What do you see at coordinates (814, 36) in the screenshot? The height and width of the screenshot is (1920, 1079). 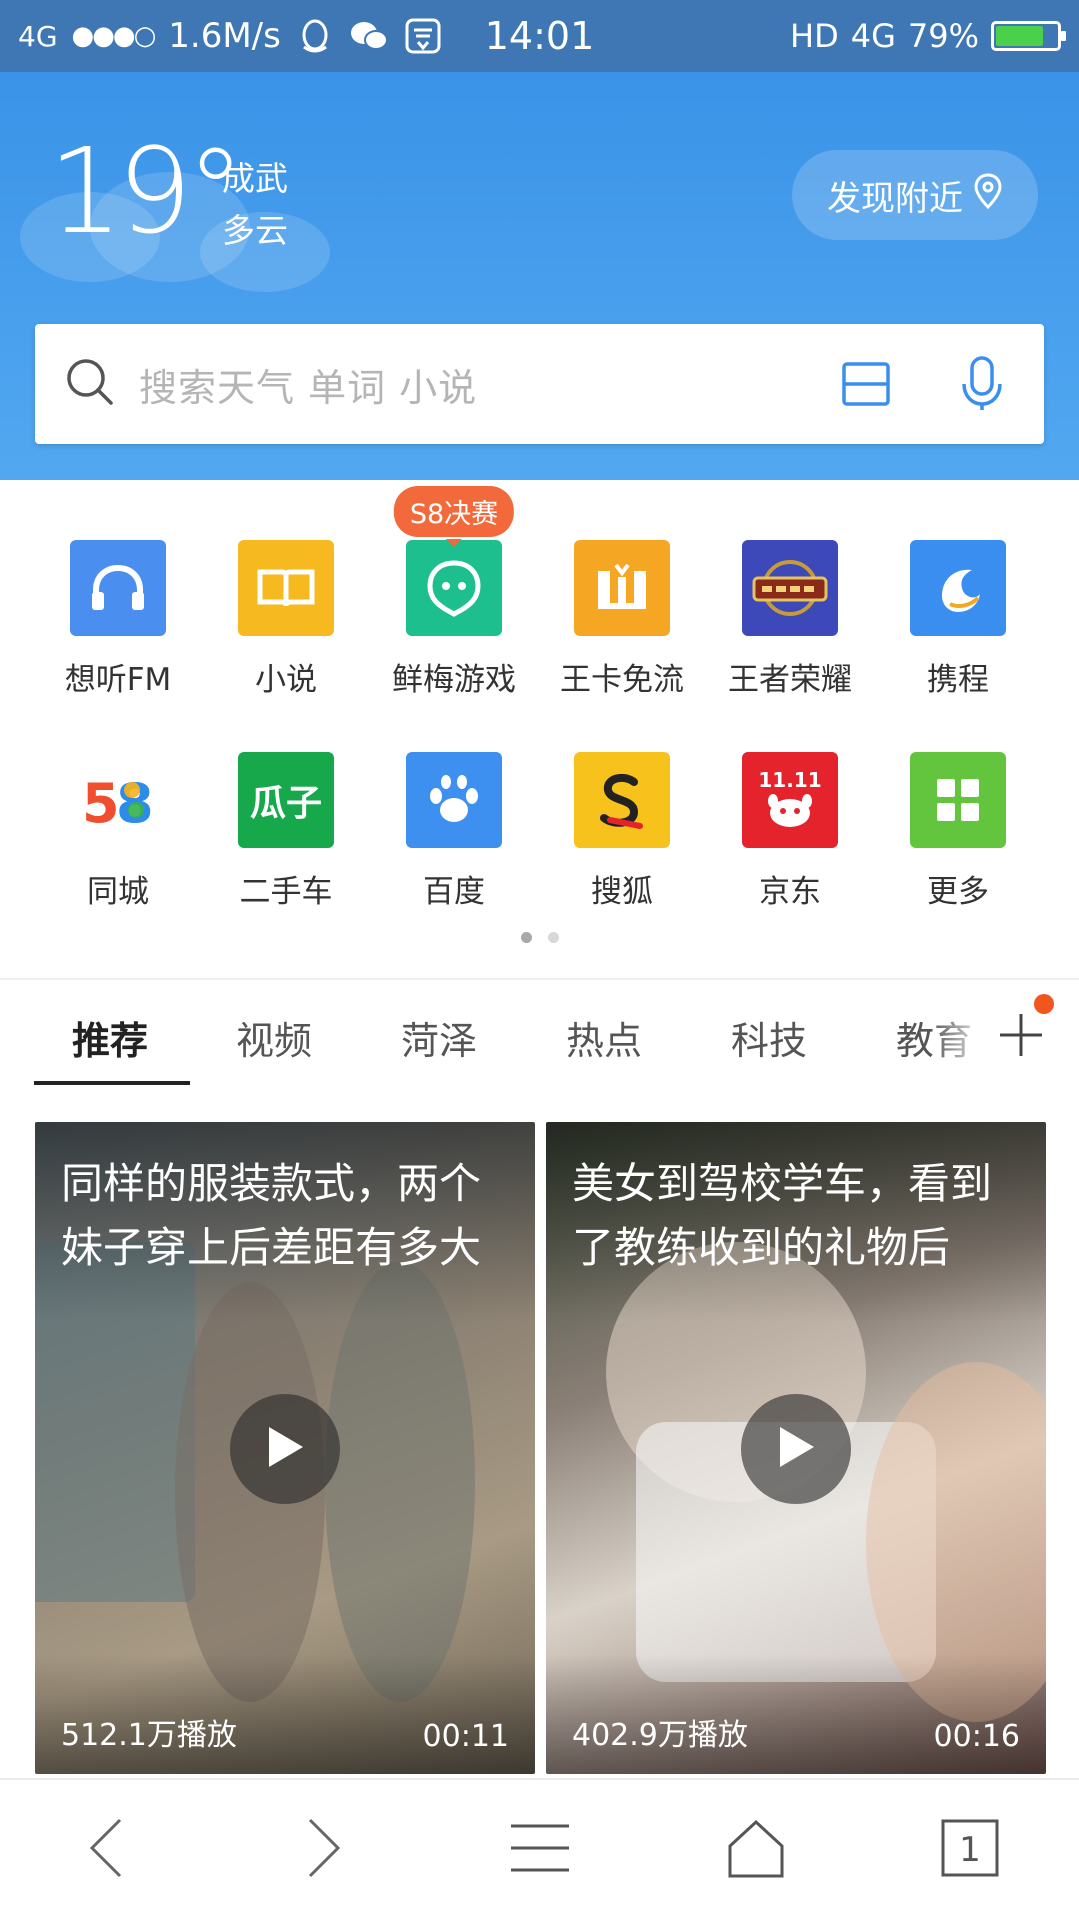 I see `hd-indicator: HD` at bounding box center [814, 36].